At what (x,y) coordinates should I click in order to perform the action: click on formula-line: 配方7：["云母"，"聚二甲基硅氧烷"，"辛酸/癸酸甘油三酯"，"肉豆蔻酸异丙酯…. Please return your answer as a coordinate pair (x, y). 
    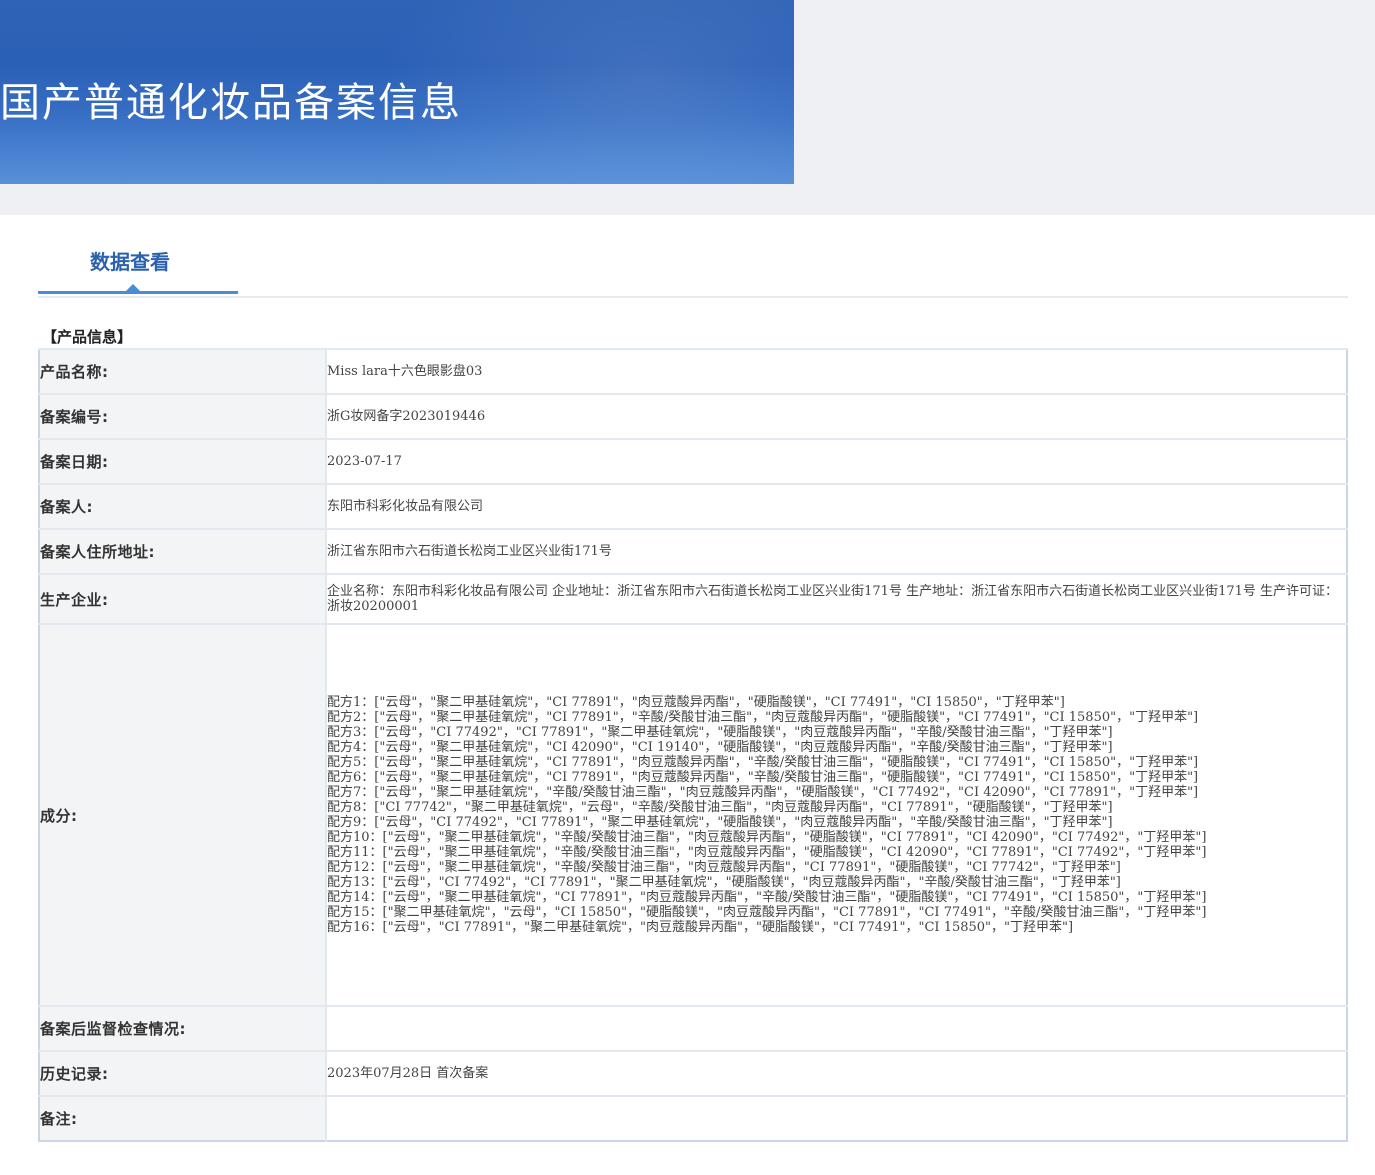
    Looking at the image, I should click on (763, 792).